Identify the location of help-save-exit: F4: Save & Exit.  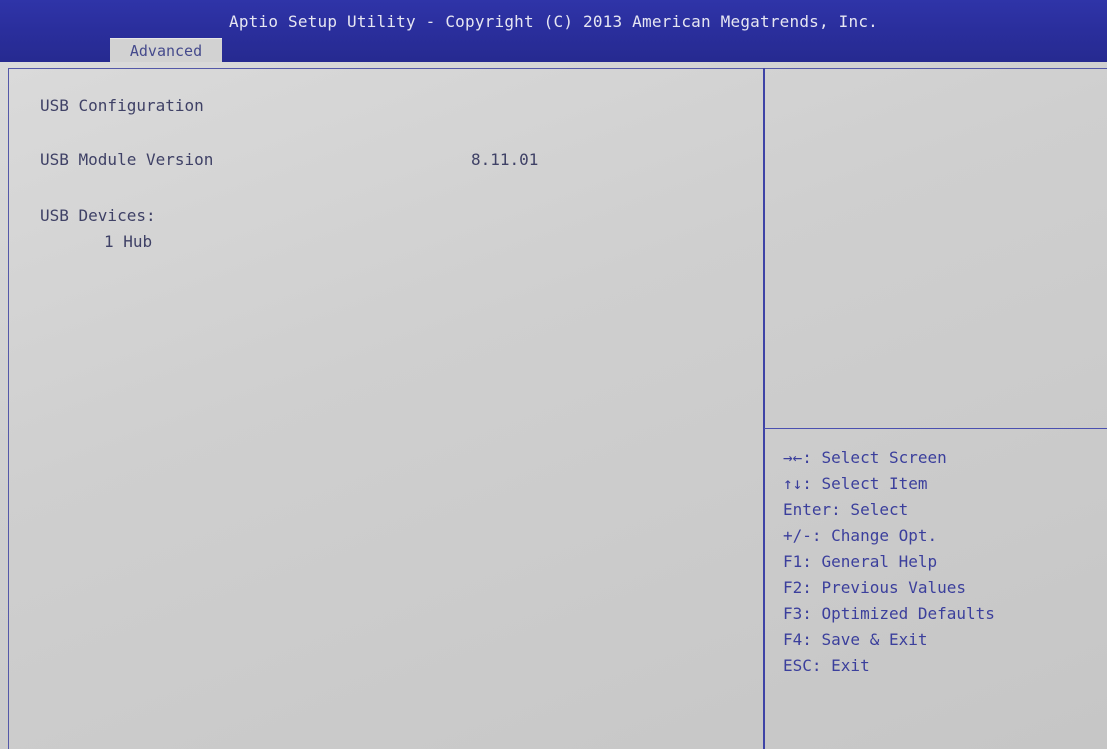
(855, 639).